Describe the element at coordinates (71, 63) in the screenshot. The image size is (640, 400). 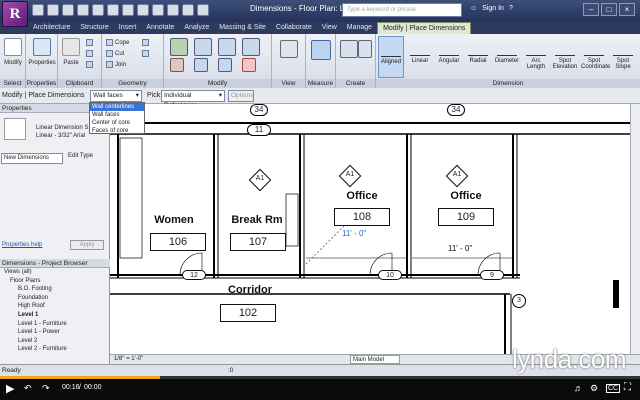
I see `paste-button: Paste` at that location.